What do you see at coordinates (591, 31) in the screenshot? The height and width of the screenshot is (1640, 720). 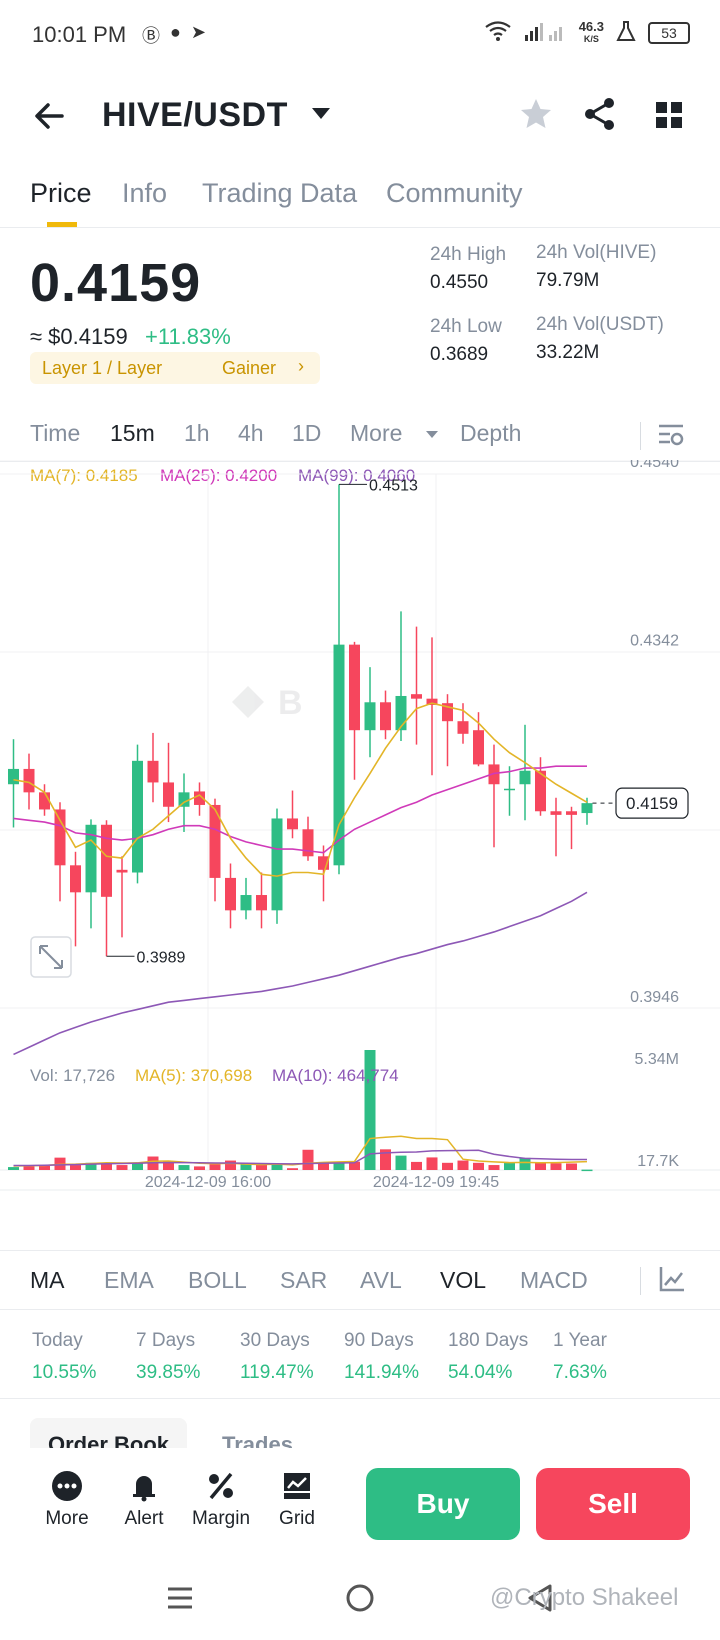 I see `network-speed: 46.3 K/S` at bounding box center [591, 31].